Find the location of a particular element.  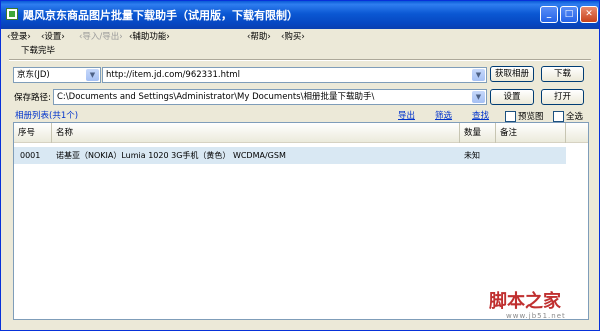

table-header: 序号 名称 数量 备注 is located at coordinates (301, 133).